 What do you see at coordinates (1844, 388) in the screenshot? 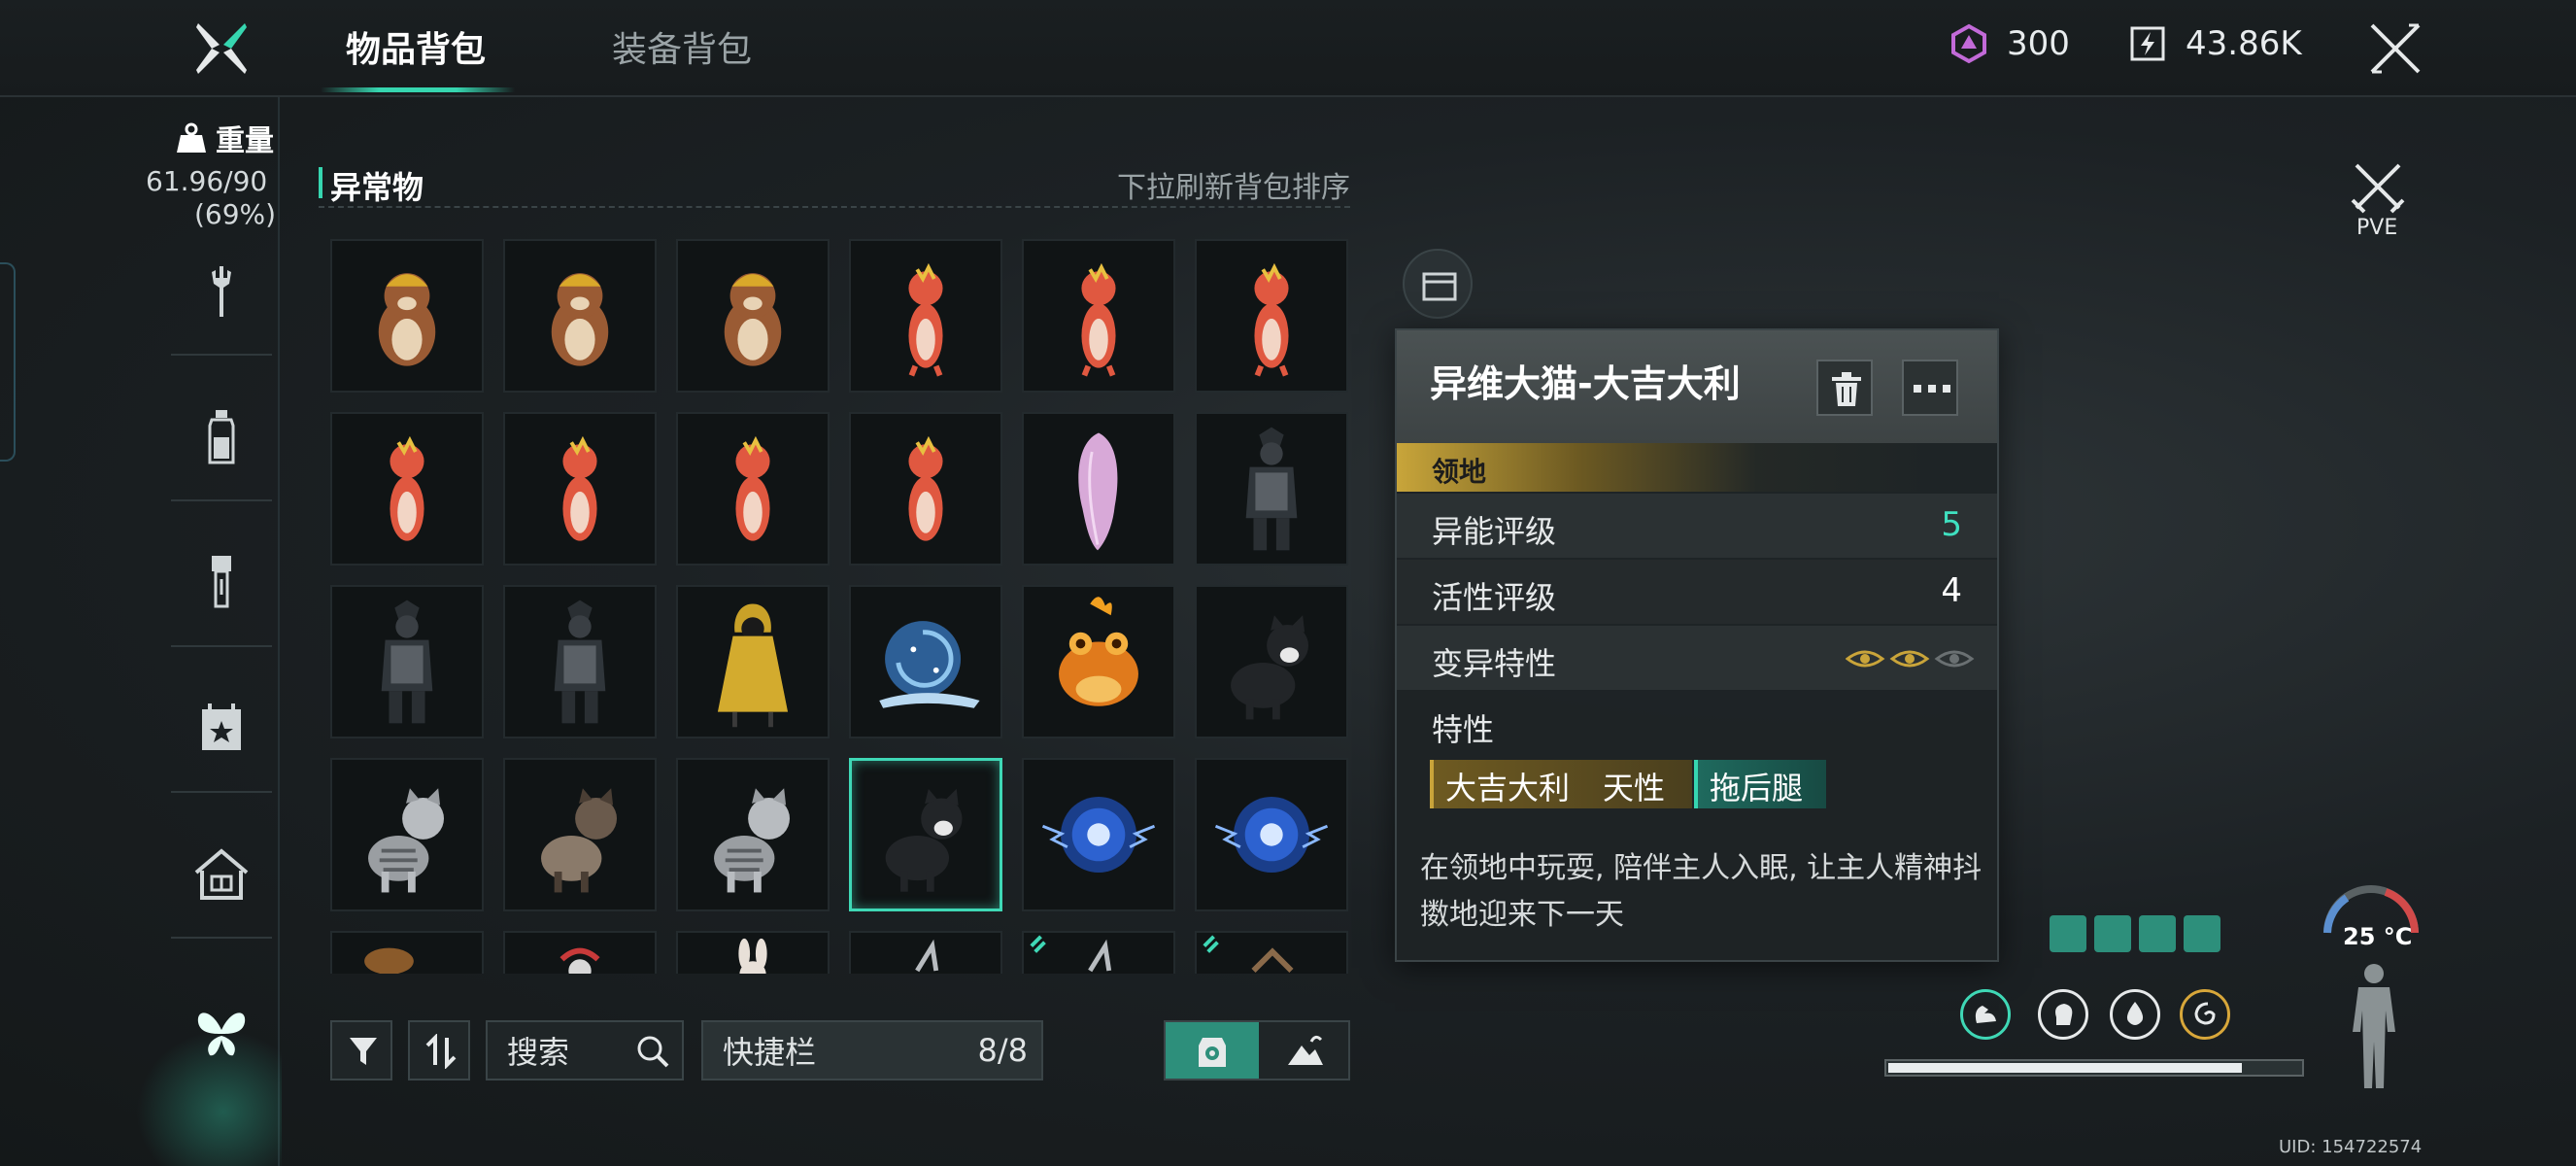
I see `delete-button` at bounding box center [1844, 388].